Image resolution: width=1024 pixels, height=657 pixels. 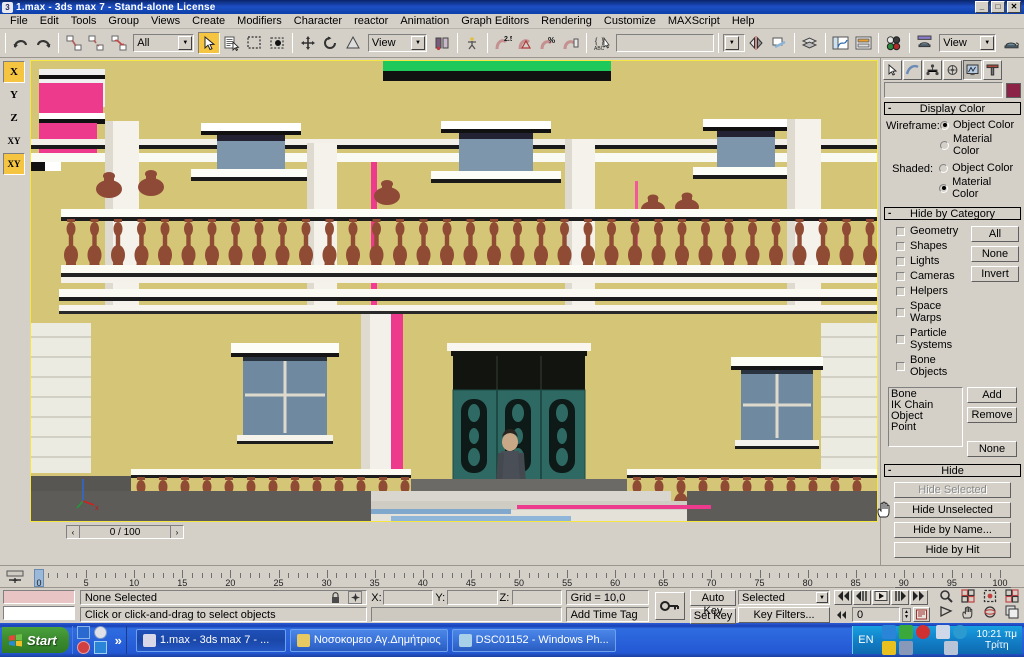 I want to click on restore-button: □, so click(x=998, y=7).